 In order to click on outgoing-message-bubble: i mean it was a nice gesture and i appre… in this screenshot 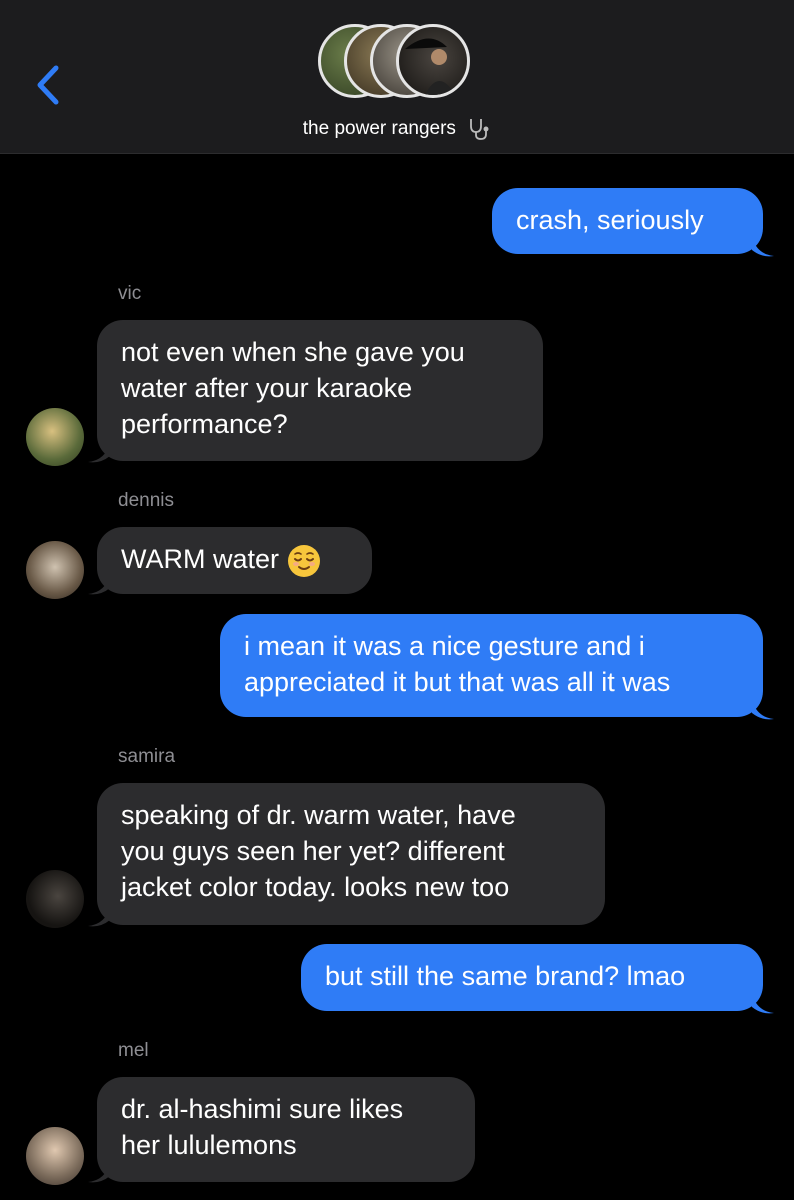, I will do `click(491, 665)`.